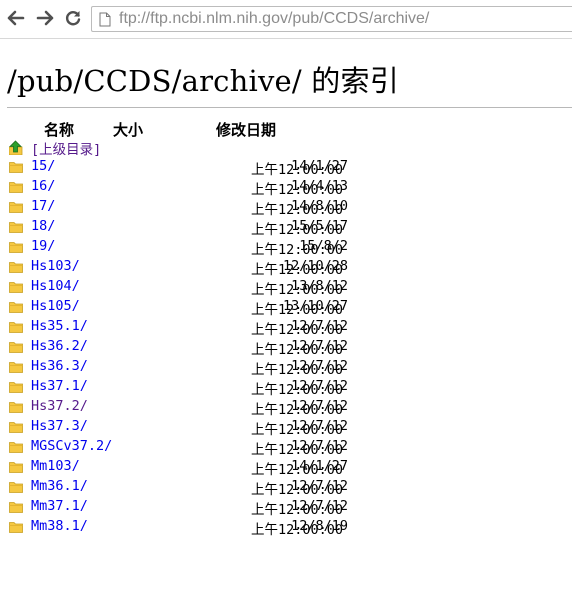 The width and height of the screenshot is (572, 597). Describe the element at coordinates (105, 19) in the screenshot. I see `page-icon` at that location.